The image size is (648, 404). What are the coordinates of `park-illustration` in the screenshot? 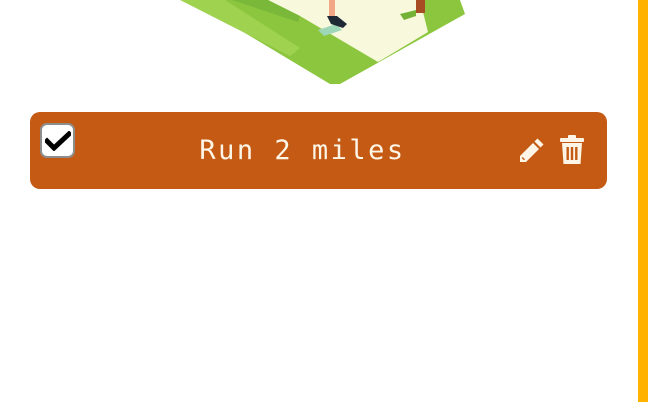 It's located at (322, 42).